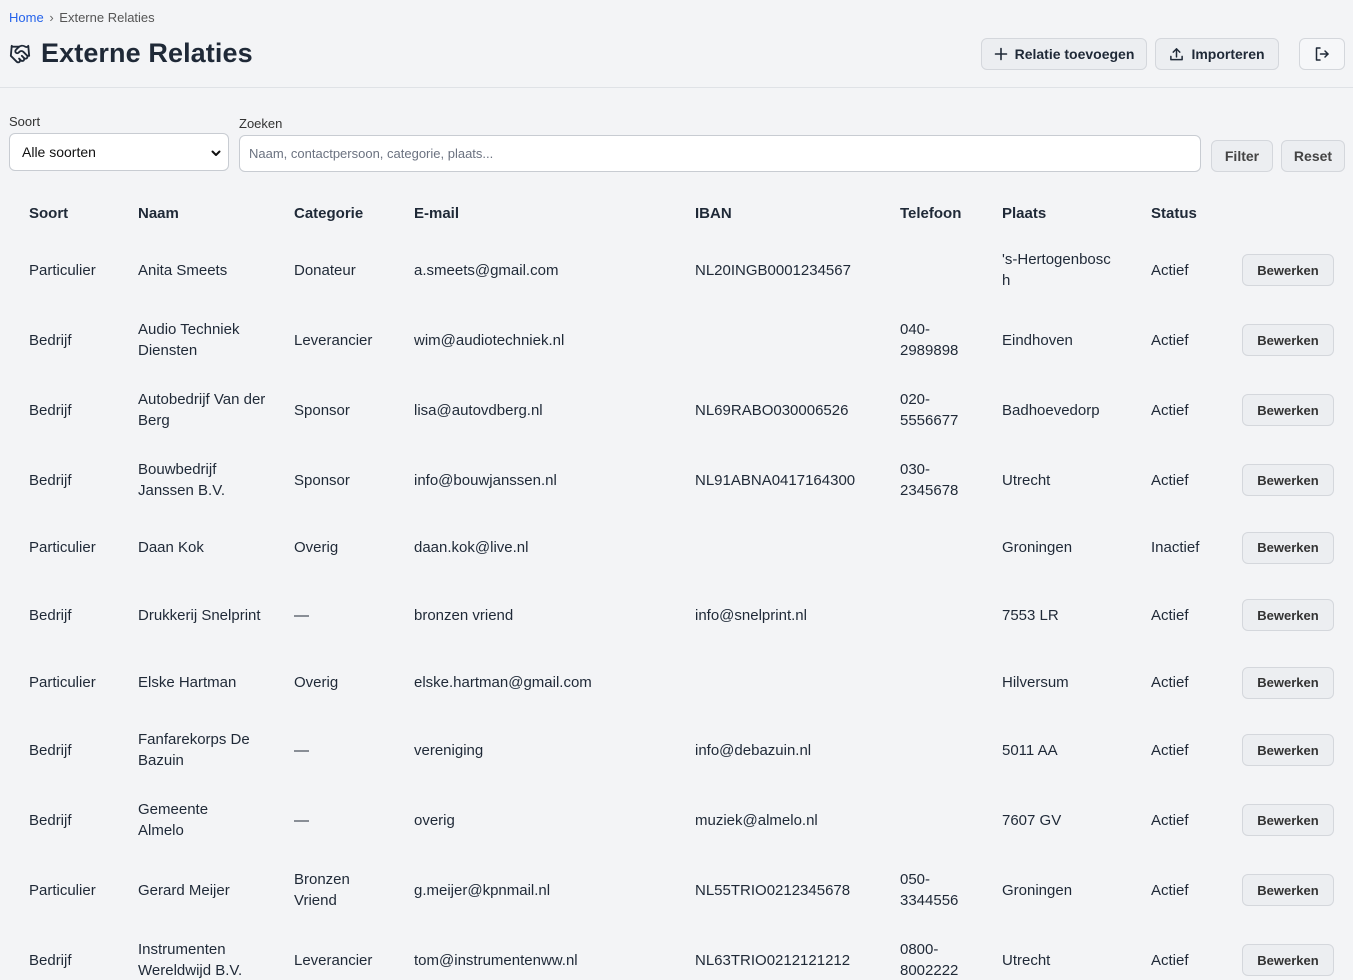 This screenshot has height=980, width=1353. Describe the element at coordinates (1278, 213) in the screenshot. I see `column-header-actions` at that location.